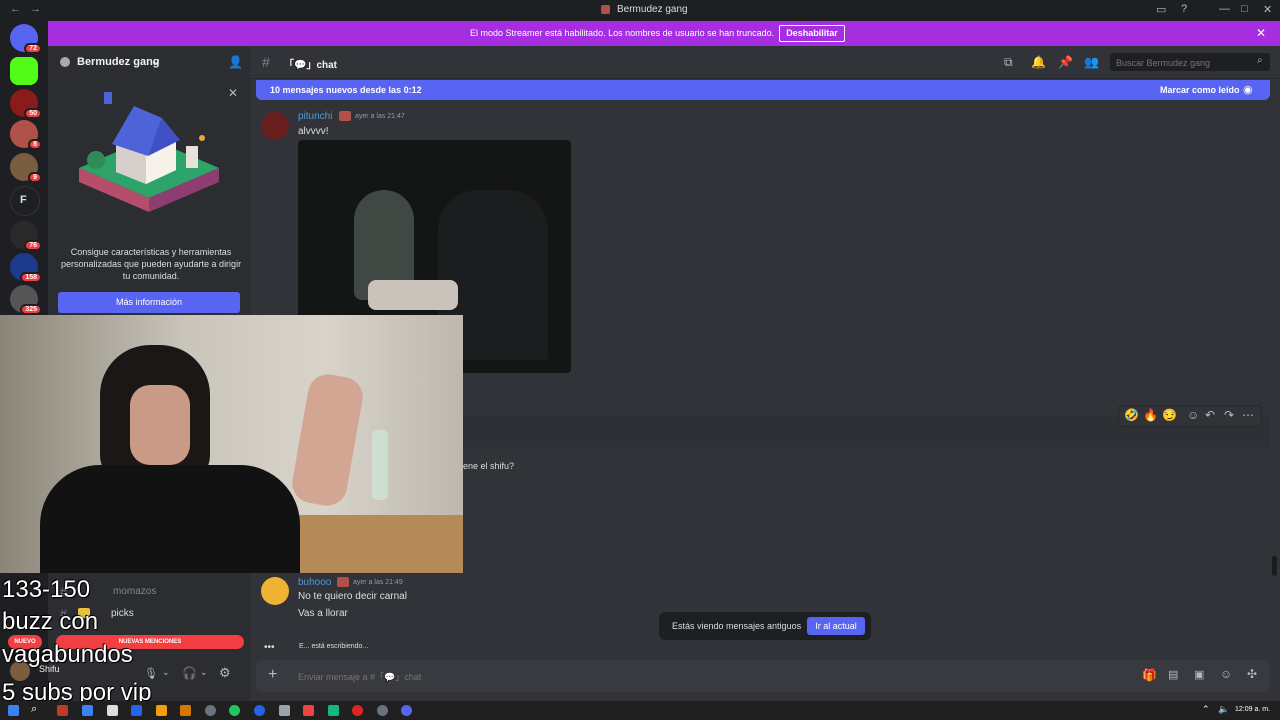 The image size is (1280, 720). Describe the element at coordinates (1161, 9) in the screenshot. I see `inbox-icon: ▭` at that location.